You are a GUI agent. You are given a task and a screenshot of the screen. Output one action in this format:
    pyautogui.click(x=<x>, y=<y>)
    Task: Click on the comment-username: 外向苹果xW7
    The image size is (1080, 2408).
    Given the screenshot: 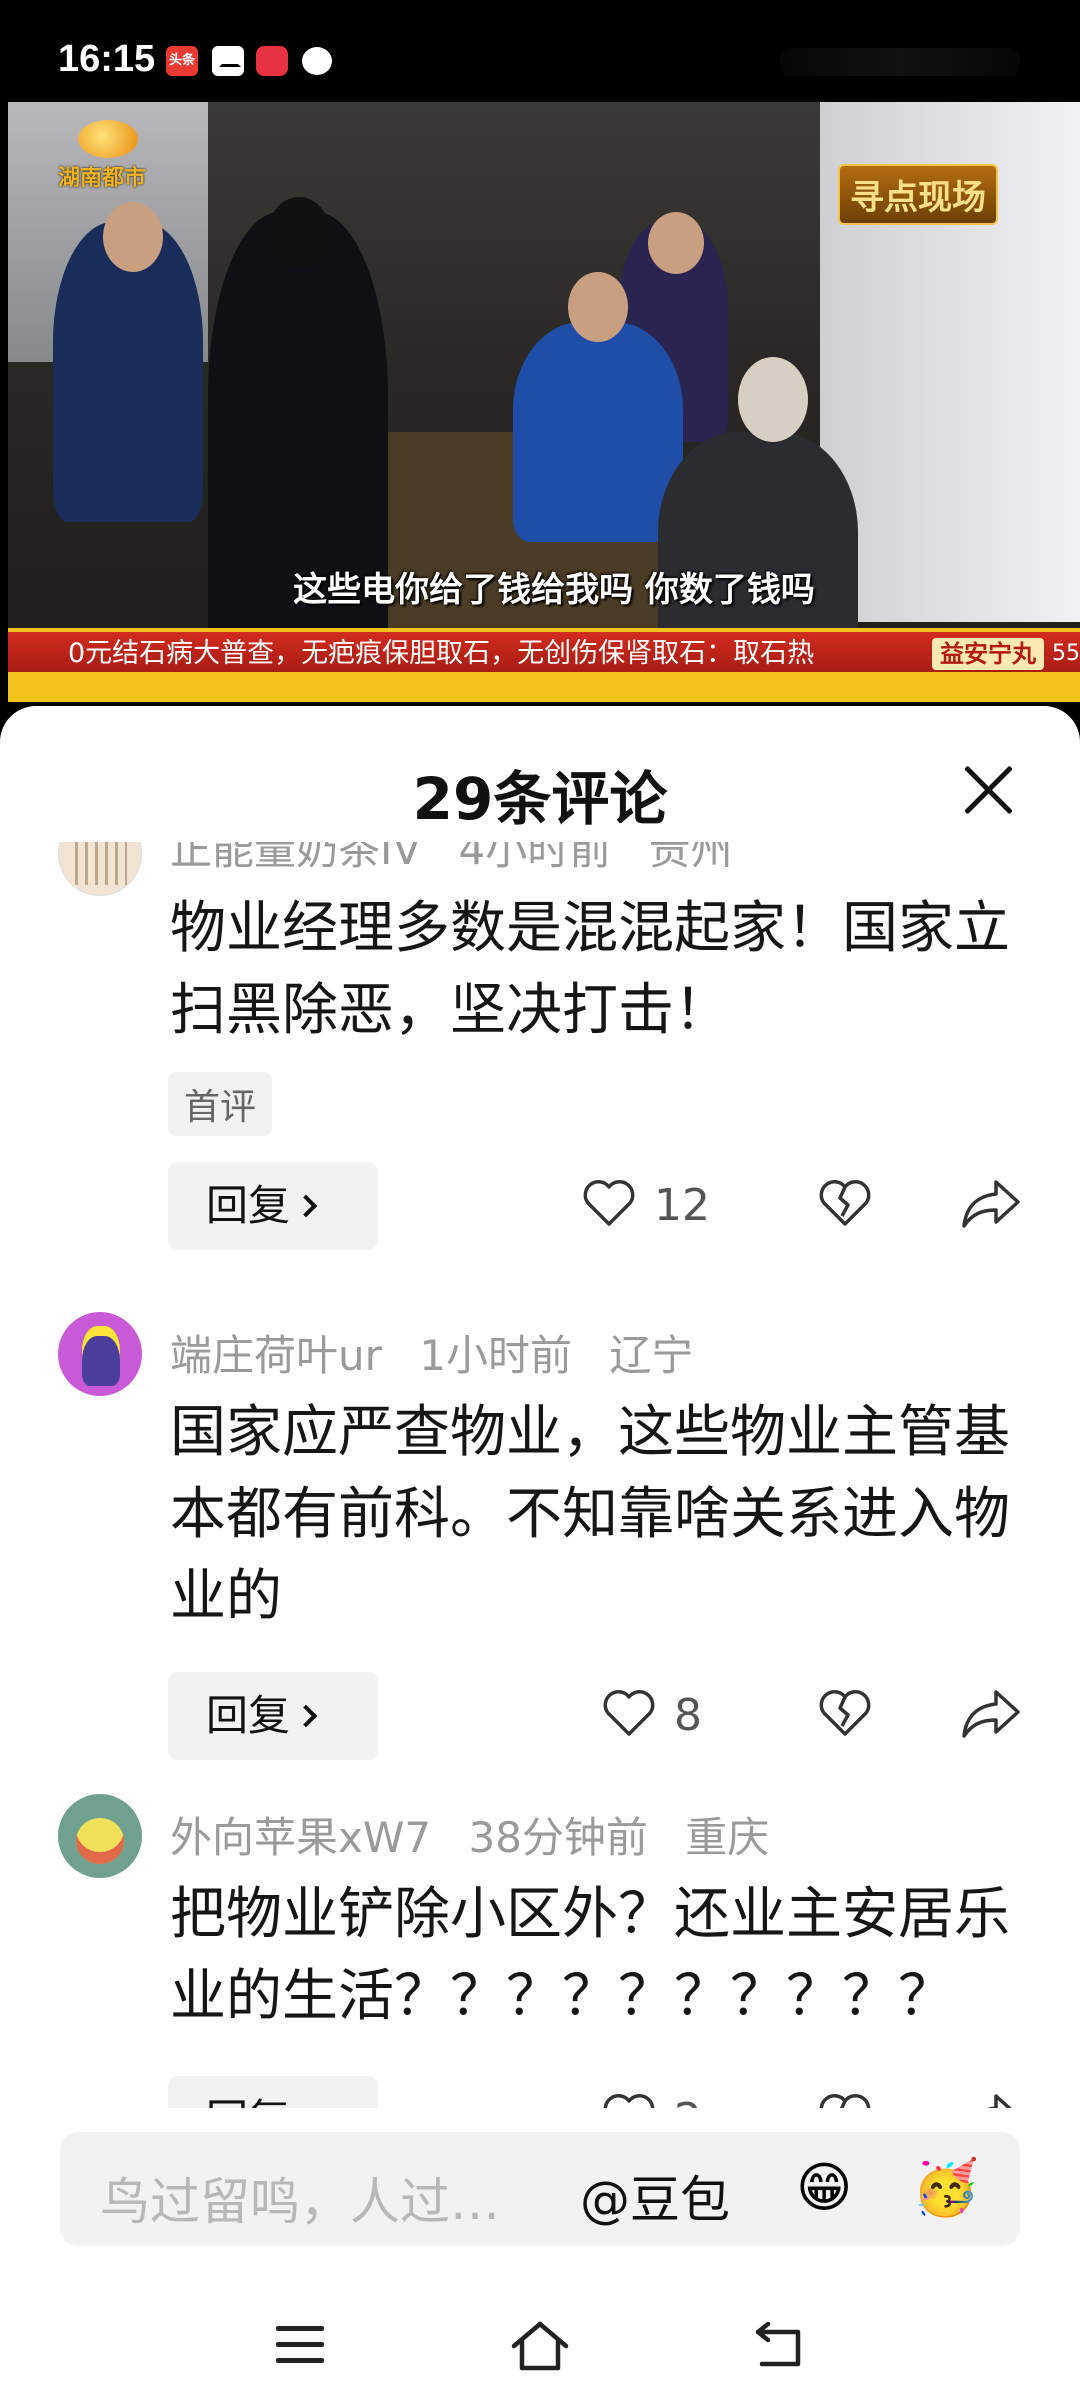 What is the action you would take?
    pyautogui.click(x=300, y=1837)
    